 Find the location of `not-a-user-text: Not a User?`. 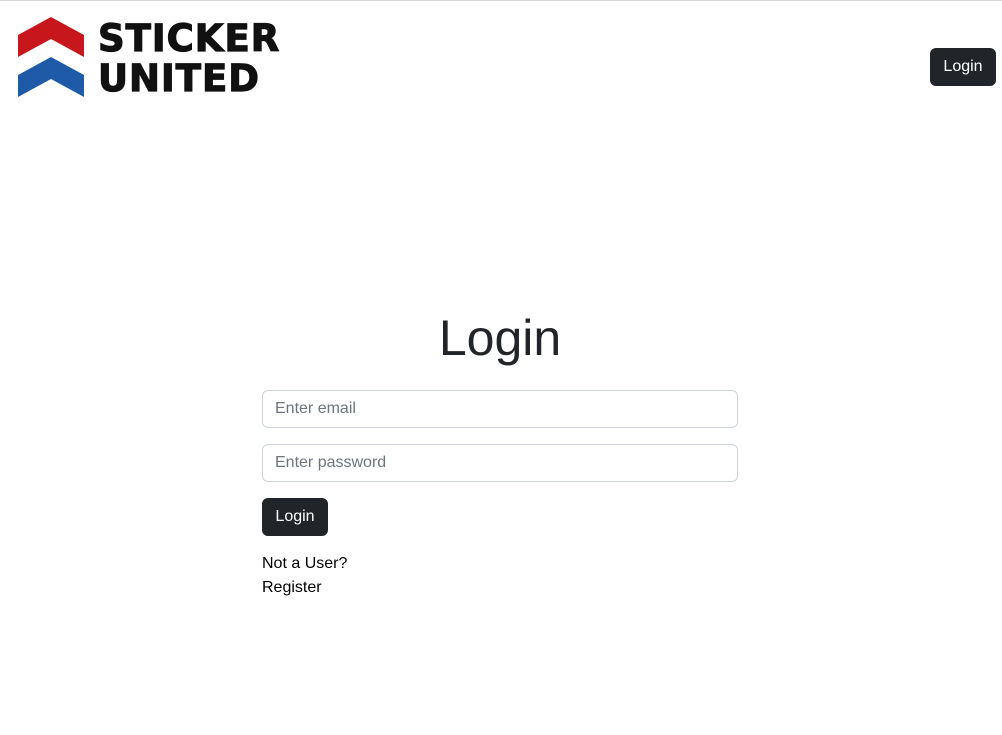

not-a-user-text: Not a User? is located at coordinates (305, 563).